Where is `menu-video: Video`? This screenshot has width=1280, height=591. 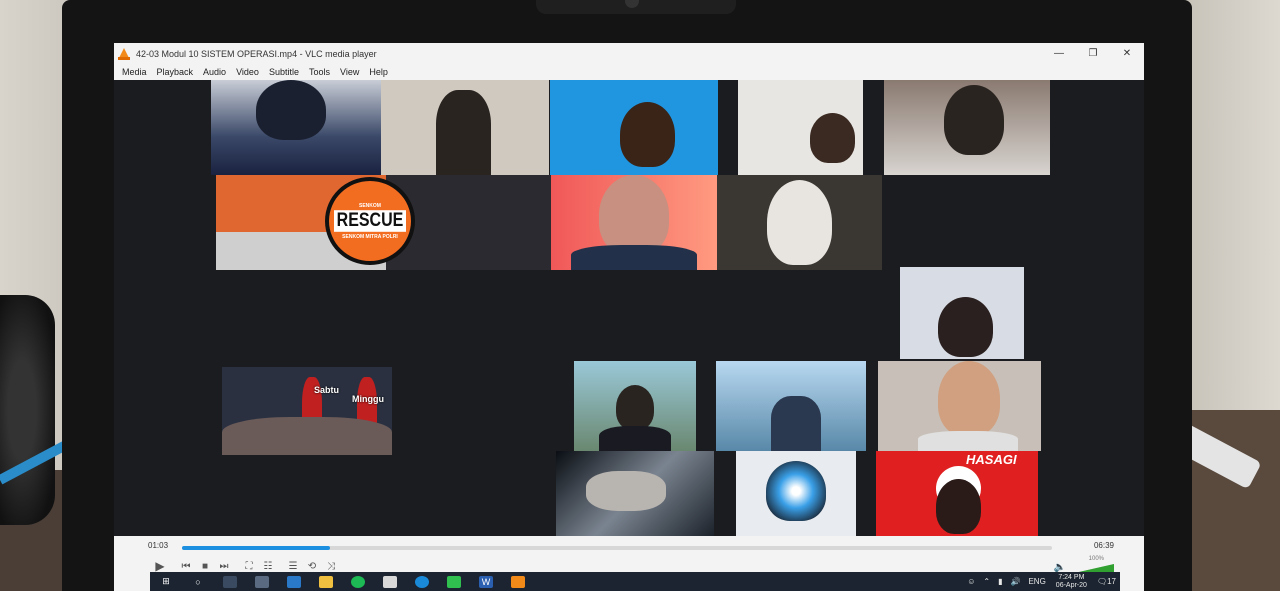 menu-video: Video is located at coordinates (247, 72).